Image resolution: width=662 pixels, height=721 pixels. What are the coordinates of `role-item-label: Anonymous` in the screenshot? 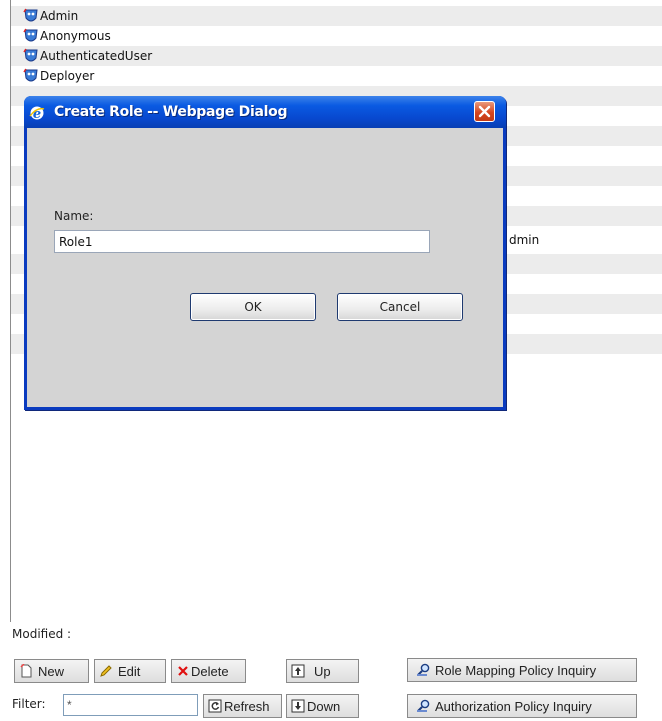 It's located at (75, 36).